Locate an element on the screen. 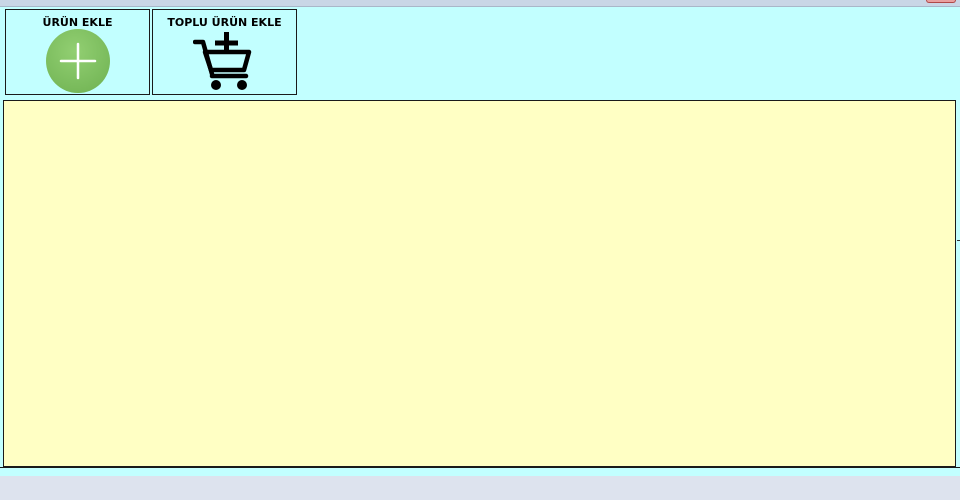 The width and height of the screenshot is (960, 500). window-title-bar is located at coordinates (480, 3).